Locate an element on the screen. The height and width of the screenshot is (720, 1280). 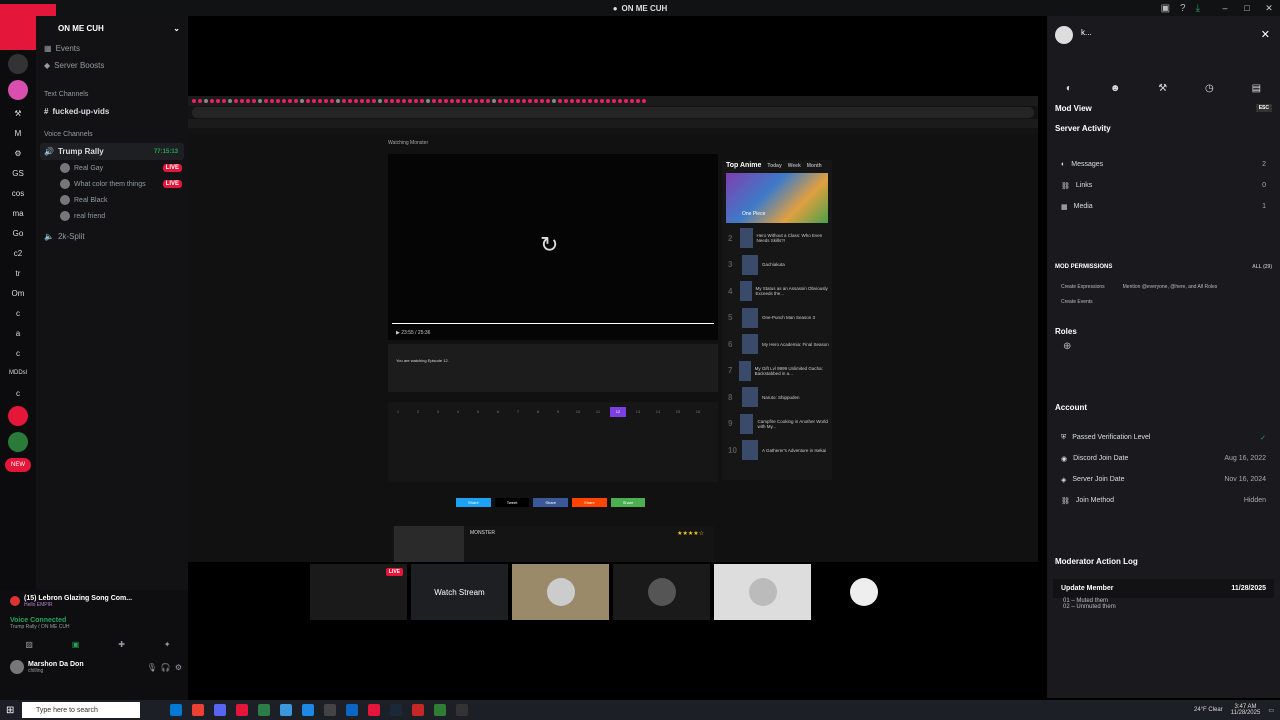
clock-icon: ◷ is located at coordinates (1209, 88).